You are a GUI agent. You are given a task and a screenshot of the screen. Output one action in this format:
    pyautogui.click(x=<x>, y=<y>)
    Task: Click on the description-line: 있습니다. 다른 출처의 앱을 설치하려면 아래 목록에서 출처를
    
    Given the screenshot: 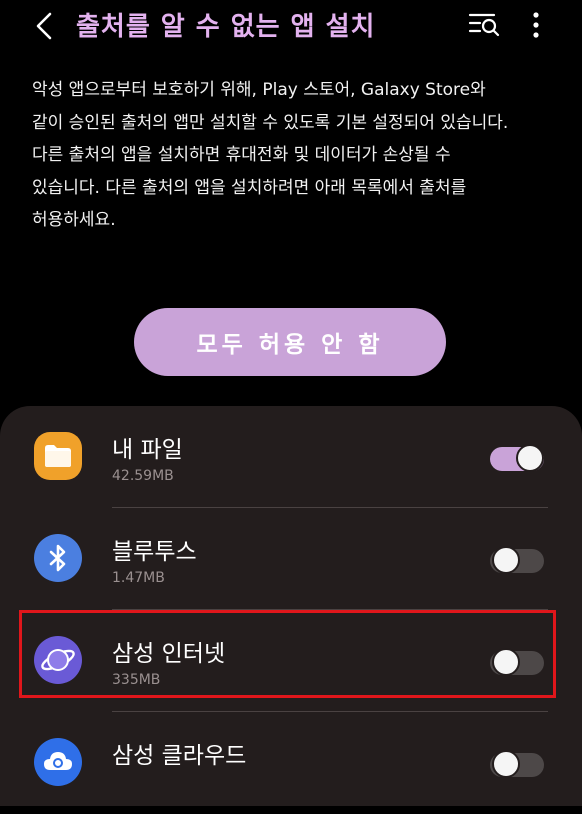 What is the action you would take?
    pyautogui.click(x=249, y=187)
    